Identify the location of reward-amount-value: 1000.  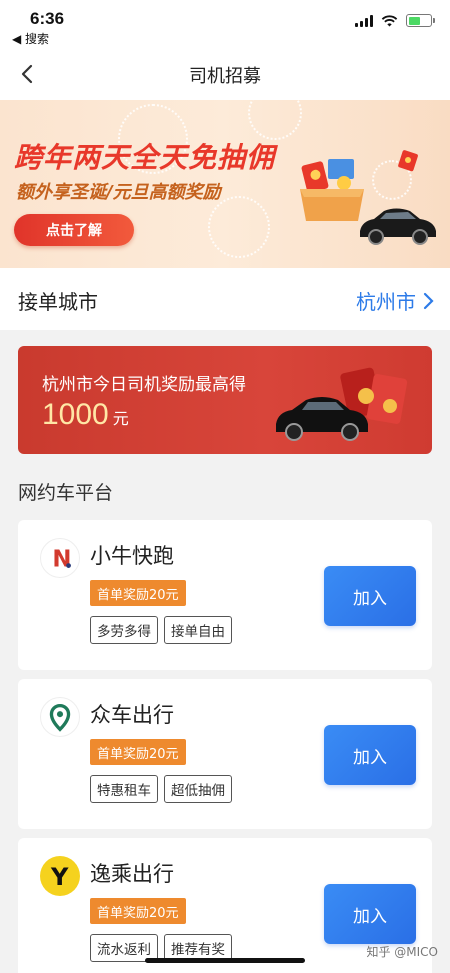
(75, 414).